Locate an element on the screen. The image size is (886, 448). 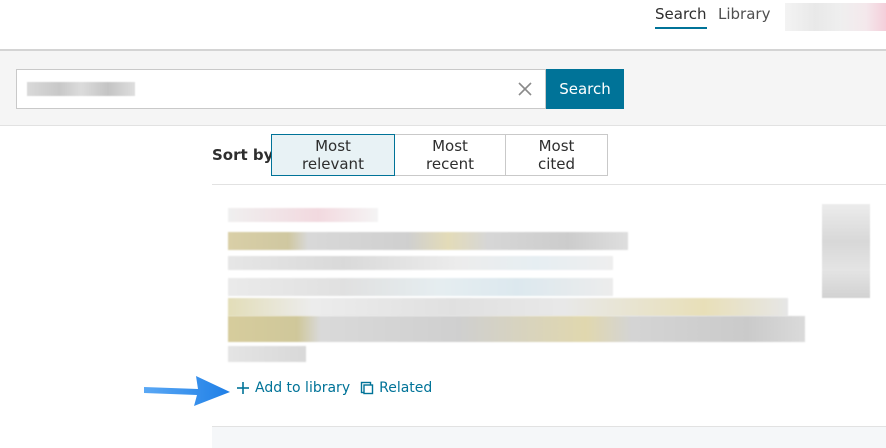
search-button: Search is located at coordinates (585, 89).